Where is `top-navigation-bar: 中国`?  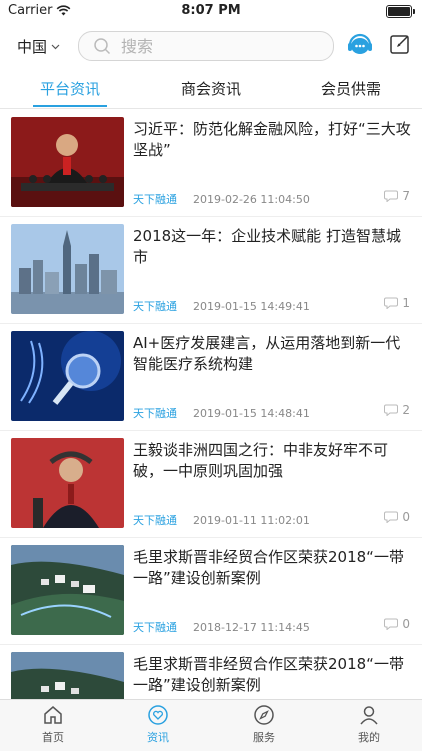
top-navigation-bar: 中国 is located at coordinates (211, 45).